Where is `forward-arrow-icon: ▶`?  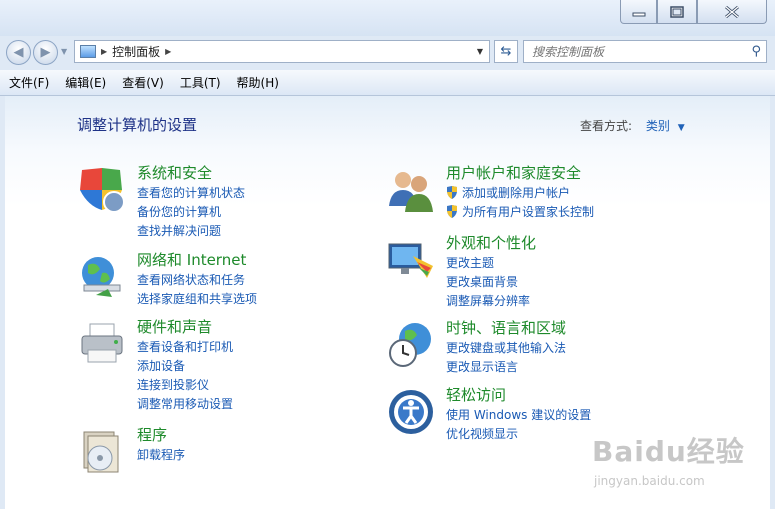 forward-arrow-icon: ▶ is located at coordinates (45, 52).